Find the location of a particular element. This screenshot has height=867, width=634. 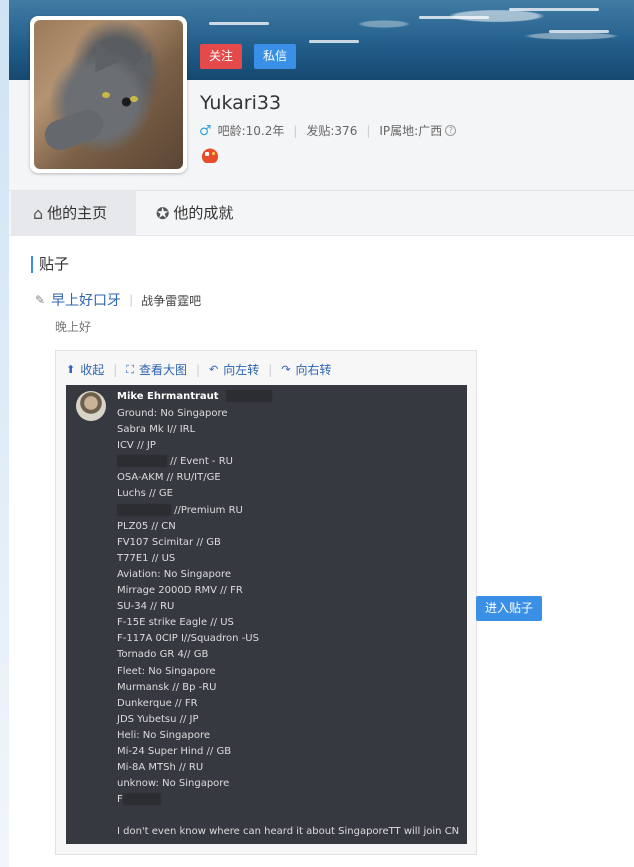

chat-line-text: //Premium RU is located at coordinates (207, 510).